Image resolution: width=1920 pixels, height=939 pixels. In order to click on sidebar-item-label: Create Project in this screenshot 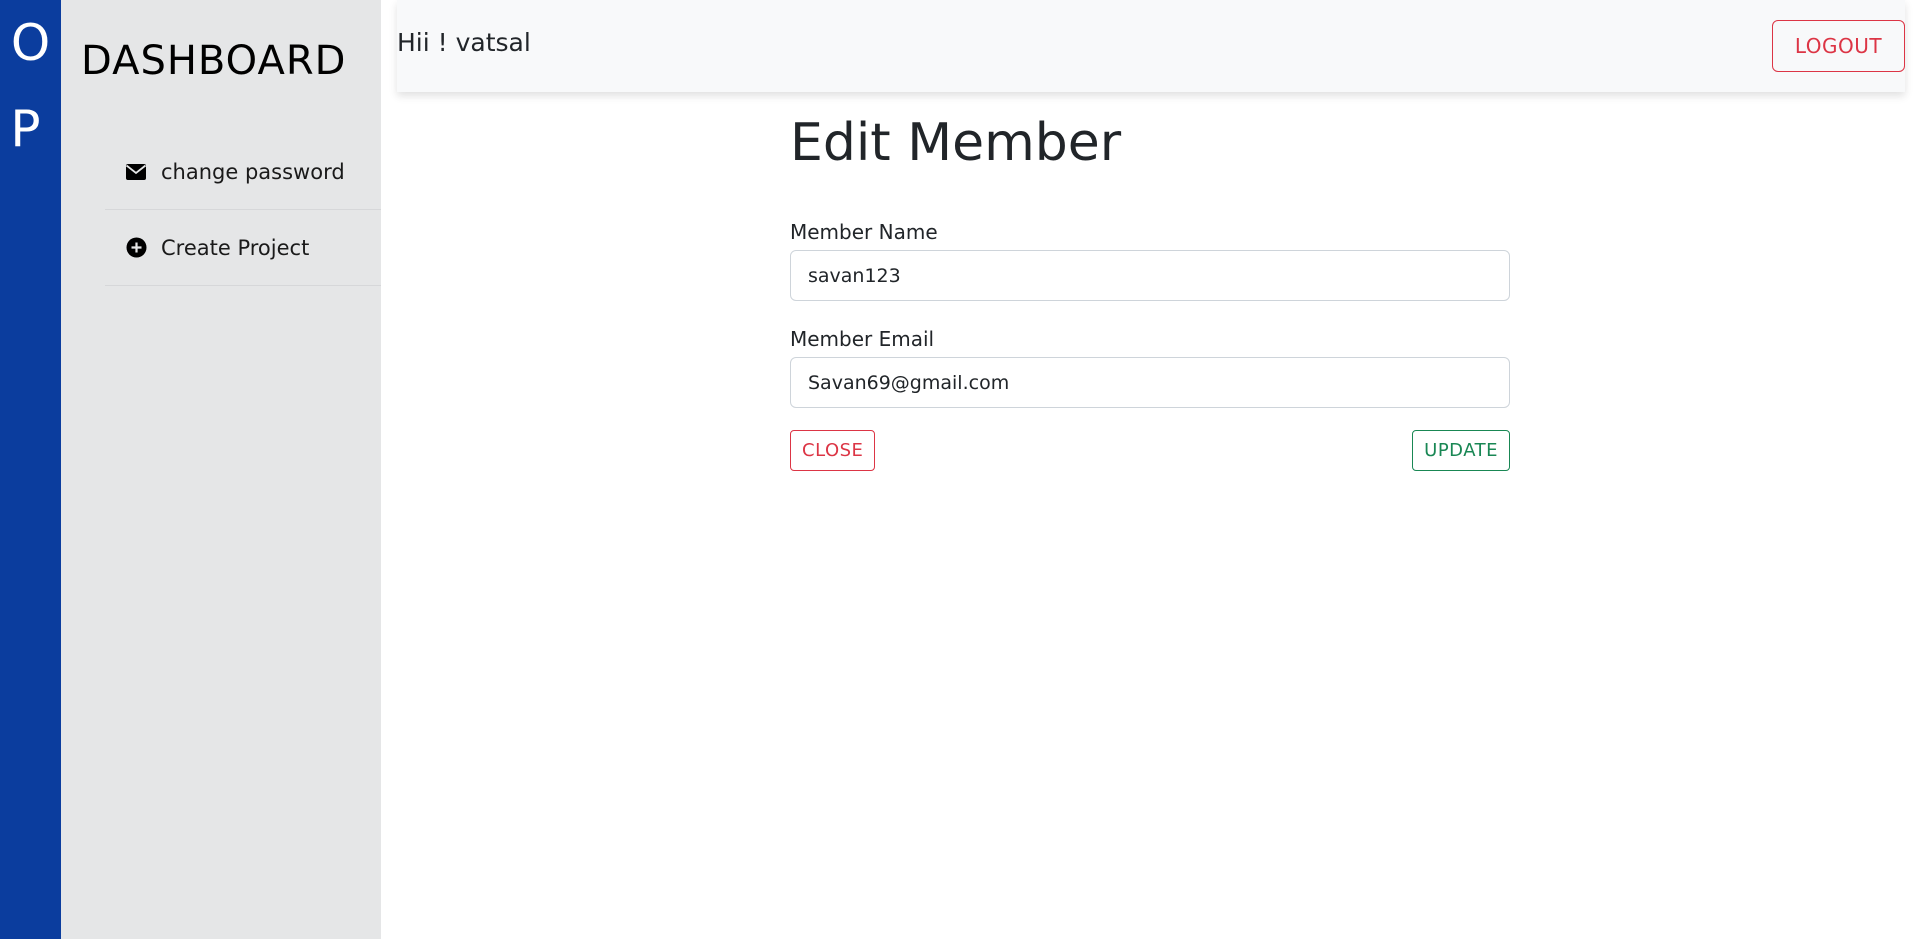, I will do `click(235, 247)`.